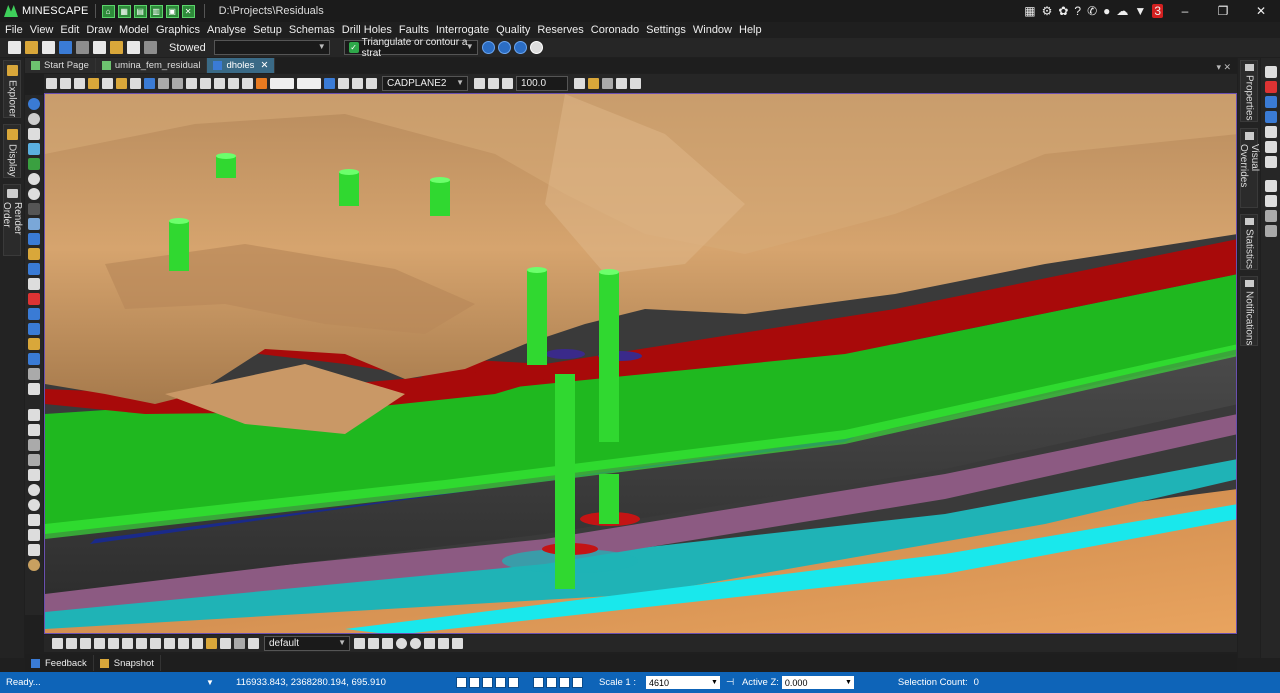 The image size is (1280, 693). What do you see at coordinates (124, 11) in the screenshot?
I see `quick-grid-icon: ▦` at bounding box center [124, 11].